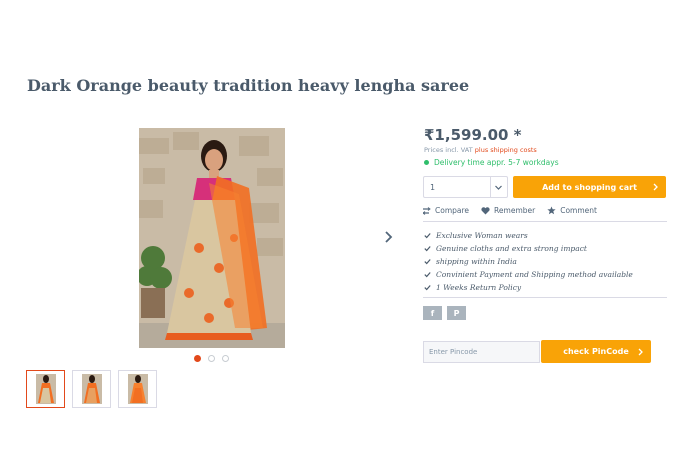  I want to click on chevron-down-icon, so click(498, 187).